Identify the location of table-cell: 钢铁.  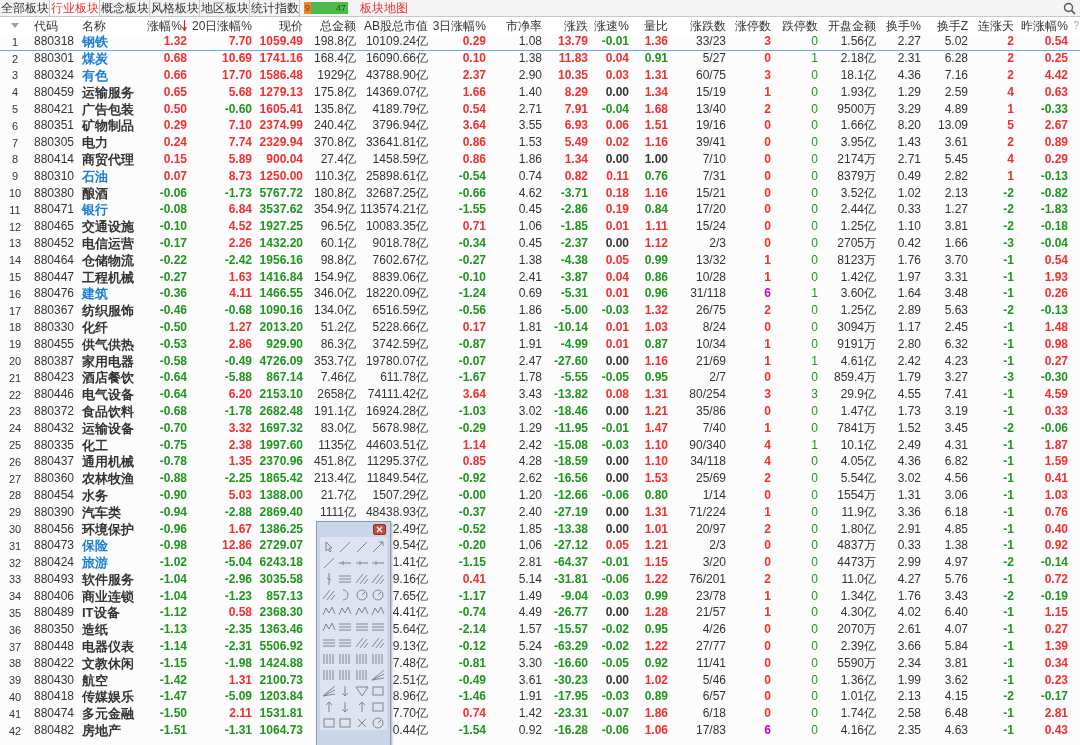
(95, 42).